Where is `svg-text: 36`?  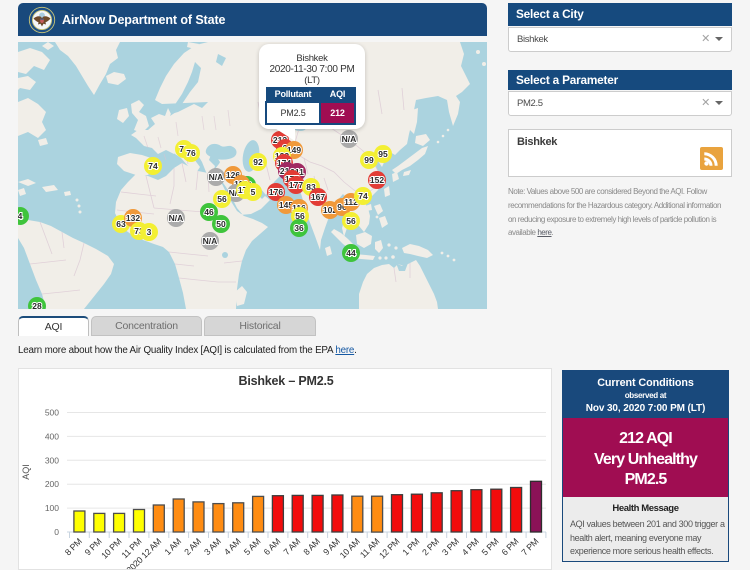 svg-text: 36 is located at coordinates (299, 228).